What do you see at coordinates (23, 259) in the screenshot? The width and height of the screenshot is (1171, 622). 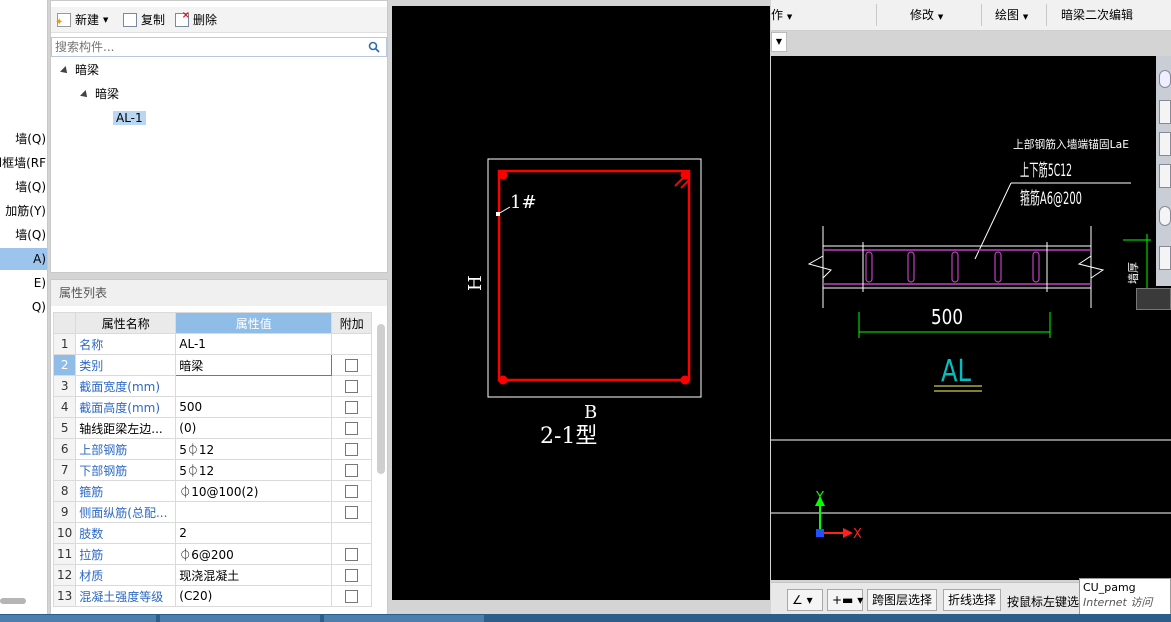 I see `list-item-selected: A)` at bounding box center [23, 259].